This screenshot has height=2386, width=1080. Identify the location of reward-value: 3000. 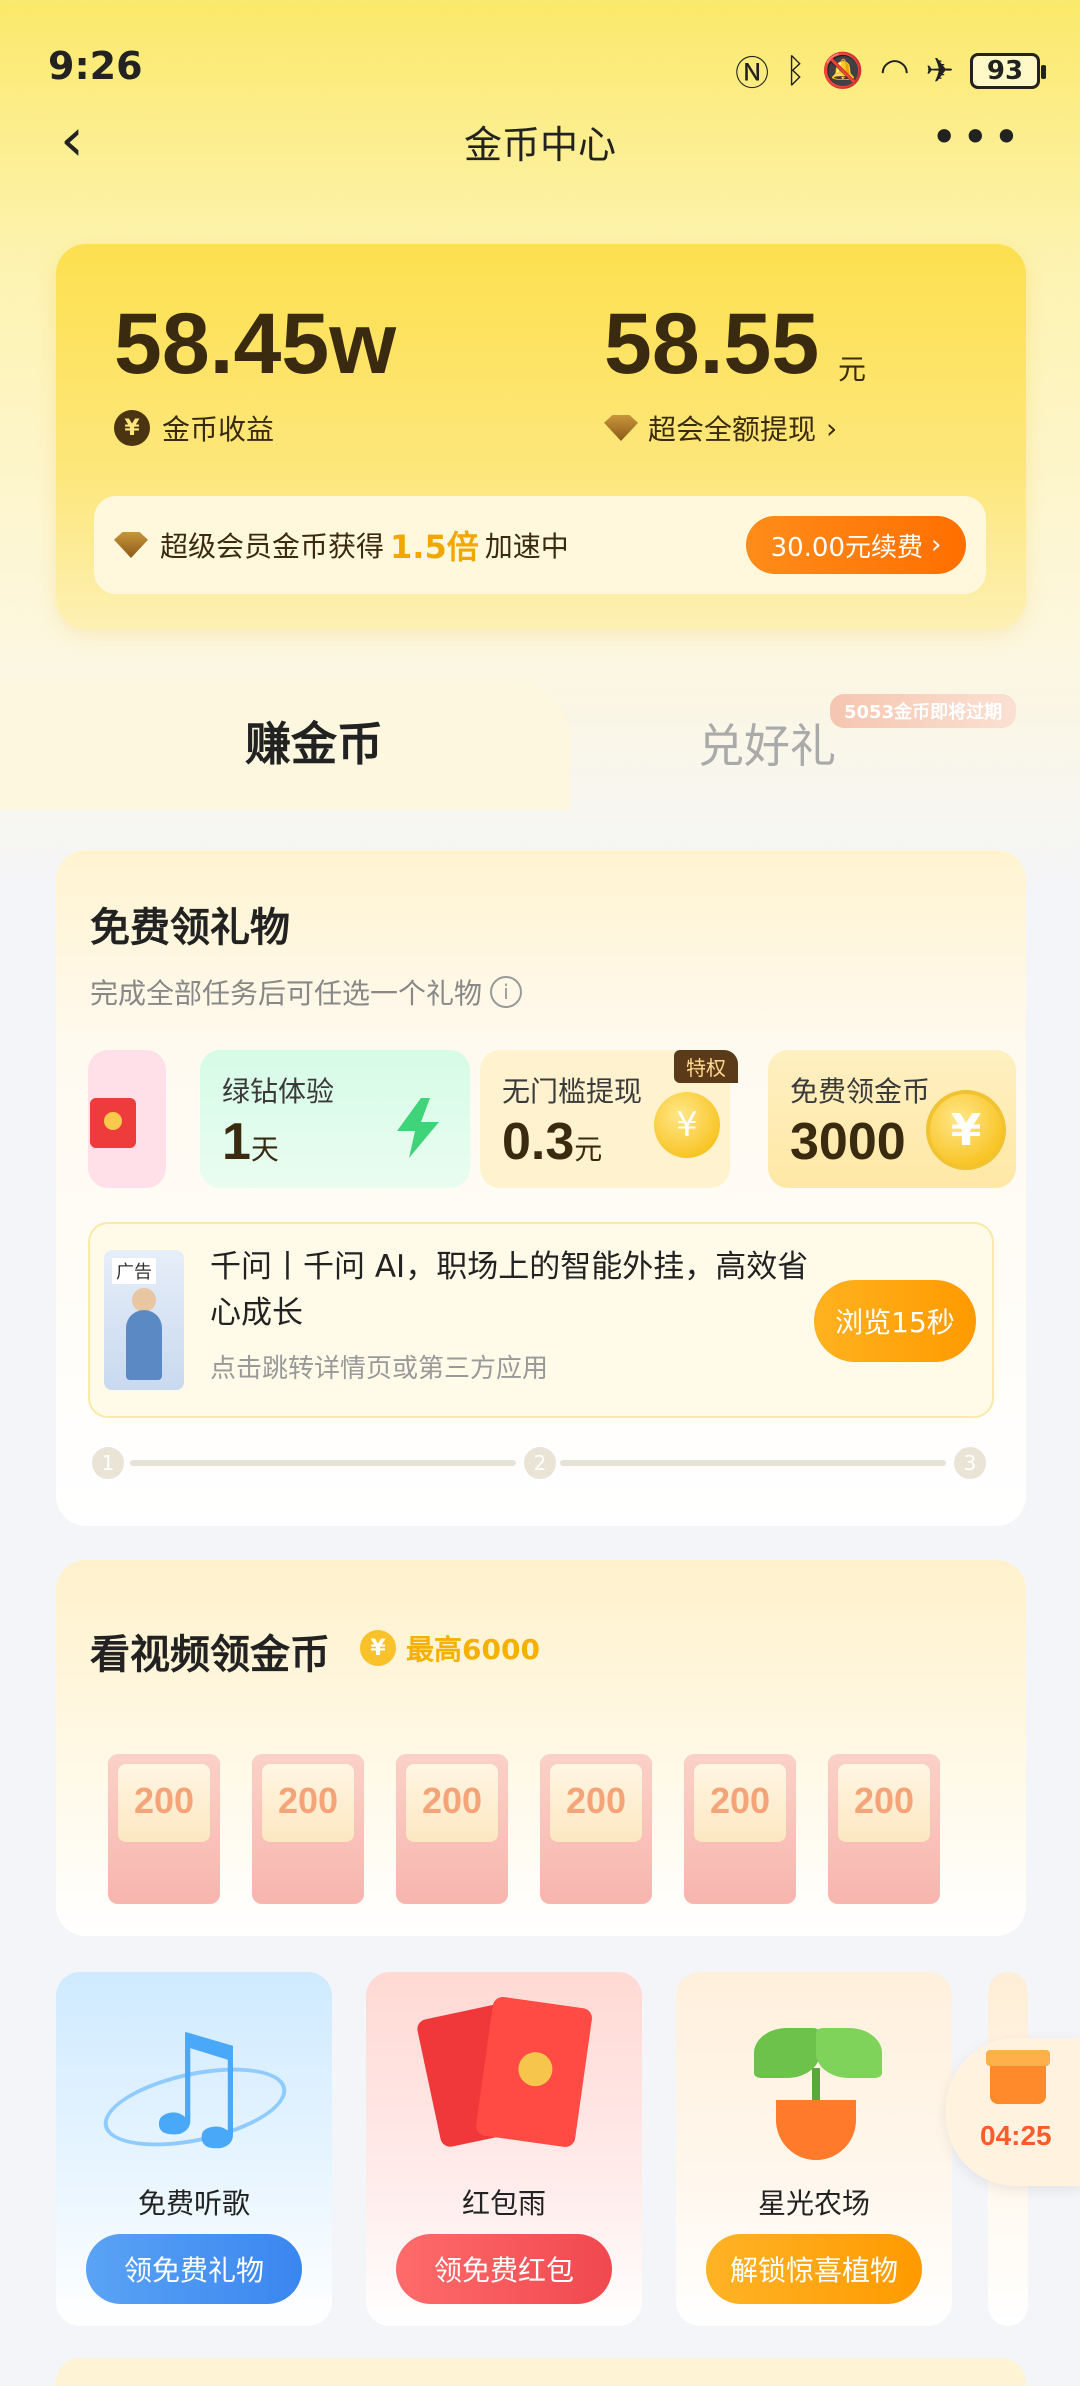
(848, 1142).